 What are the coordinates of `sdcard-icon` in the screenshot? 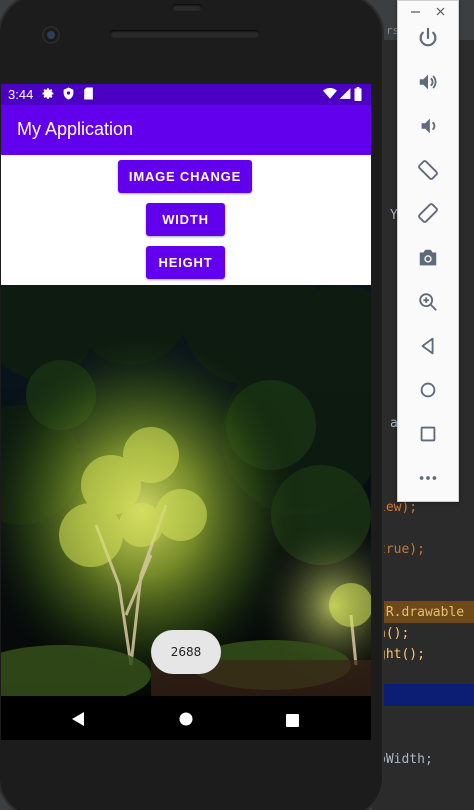 It's located at (88, 95).